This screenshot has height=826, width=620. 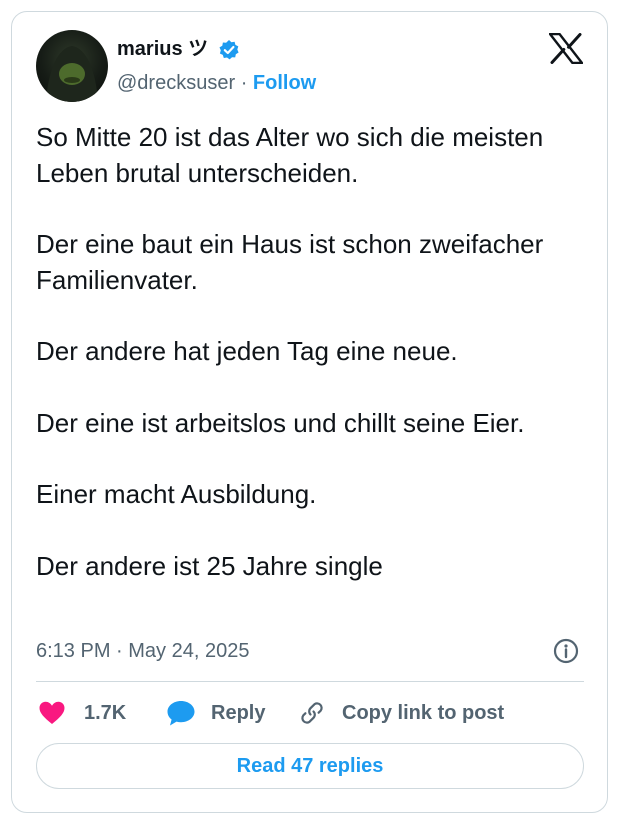 What do you see at coordinates (566, 48) in the screenshot?
I see `x-logo-icon` at bounding box center [566, 48].